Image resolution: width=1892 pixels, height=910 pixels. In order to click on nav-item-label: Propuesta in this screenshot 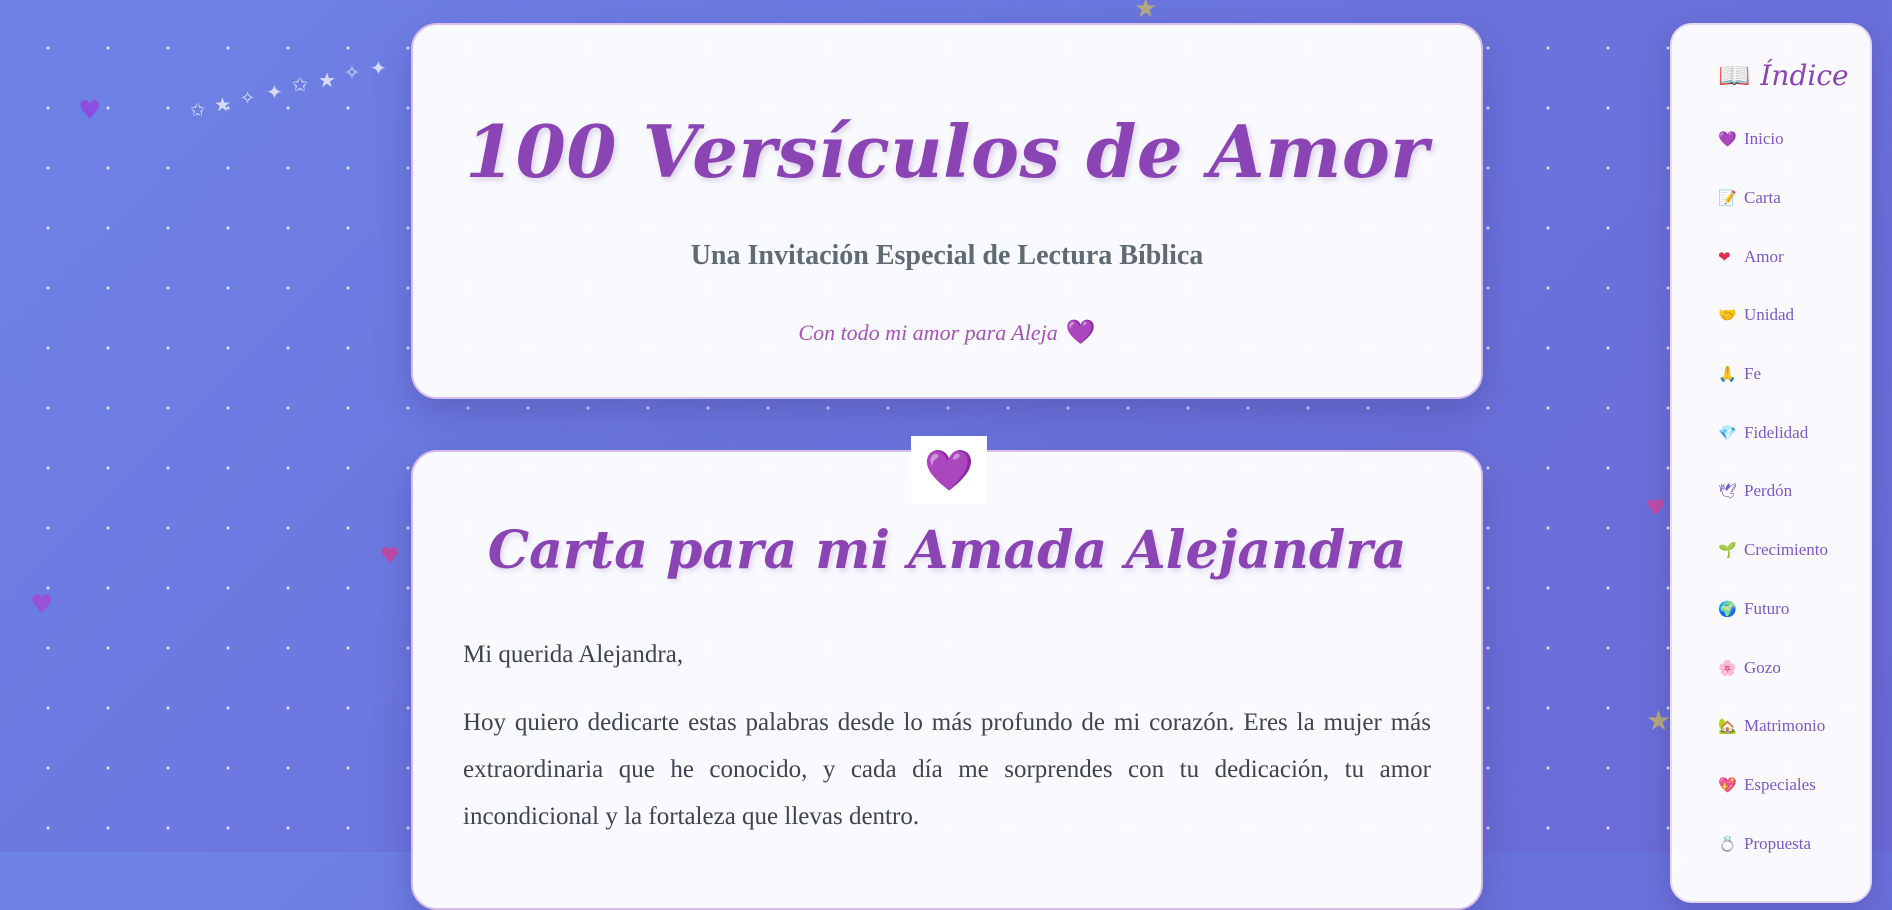, I will do `click(1778, 843)`.